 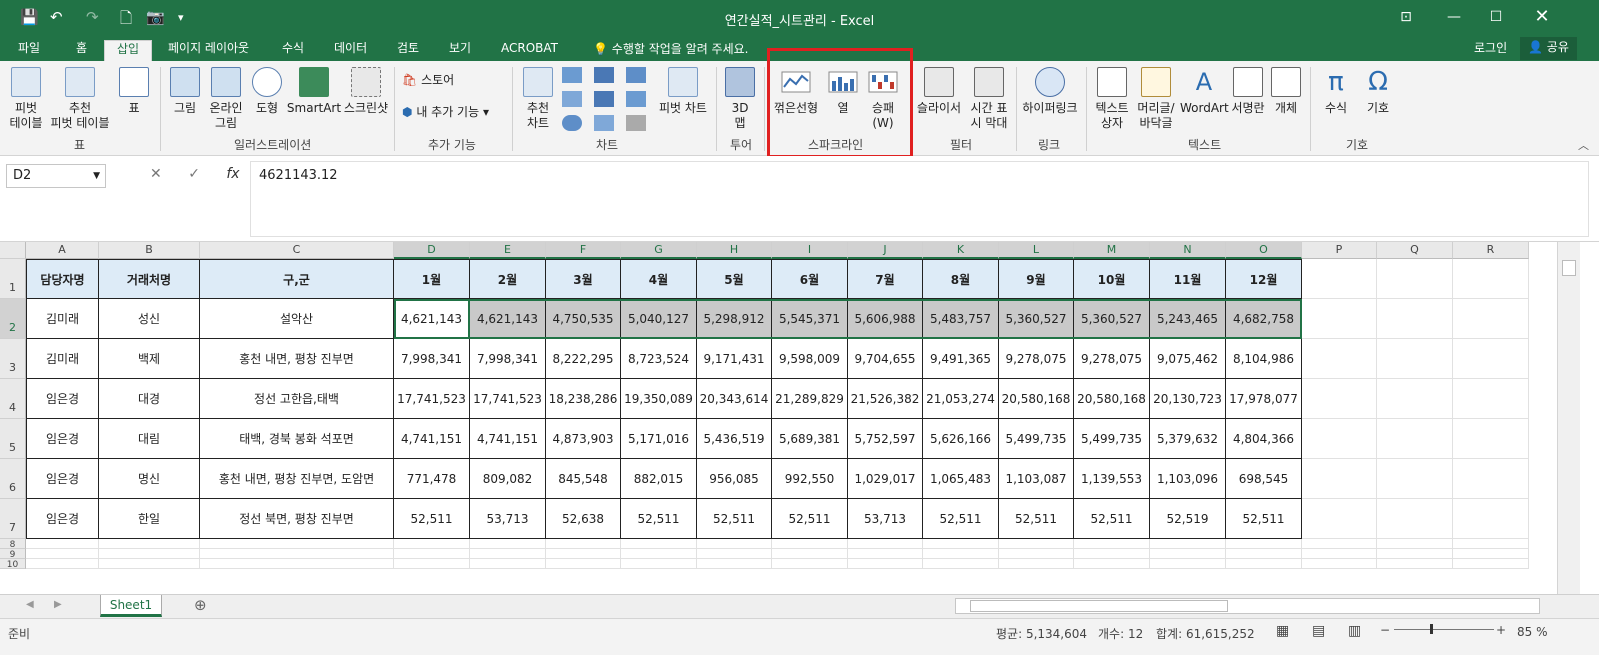 I want to click on tab-file: 파일, so click(x=29, y=50).